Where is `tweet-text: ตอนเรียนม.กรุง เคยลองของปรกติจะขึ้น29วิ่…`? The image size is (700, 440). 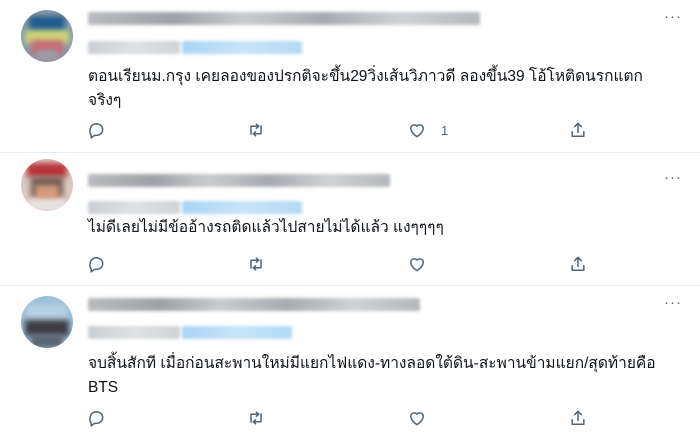
tweet-text: ตอนเรียนม.กรุง เคยลองของปรกติจะขึ้น29วิ่… is located at coordinates (365, 88).